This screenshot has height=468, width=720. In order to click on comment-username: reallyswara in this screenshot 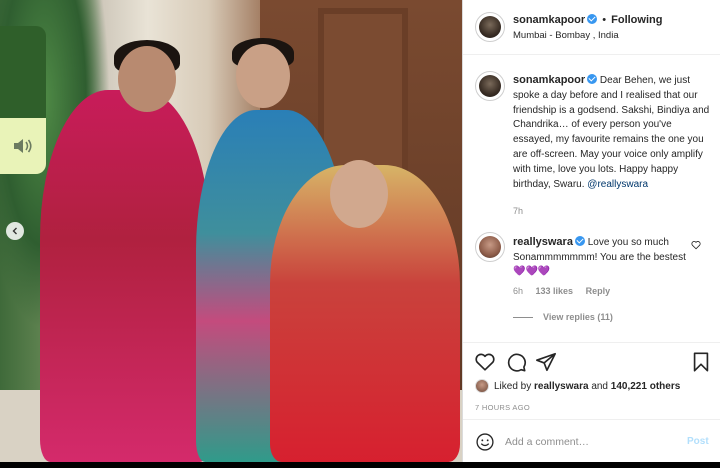, I will do `click(543, 242)`.